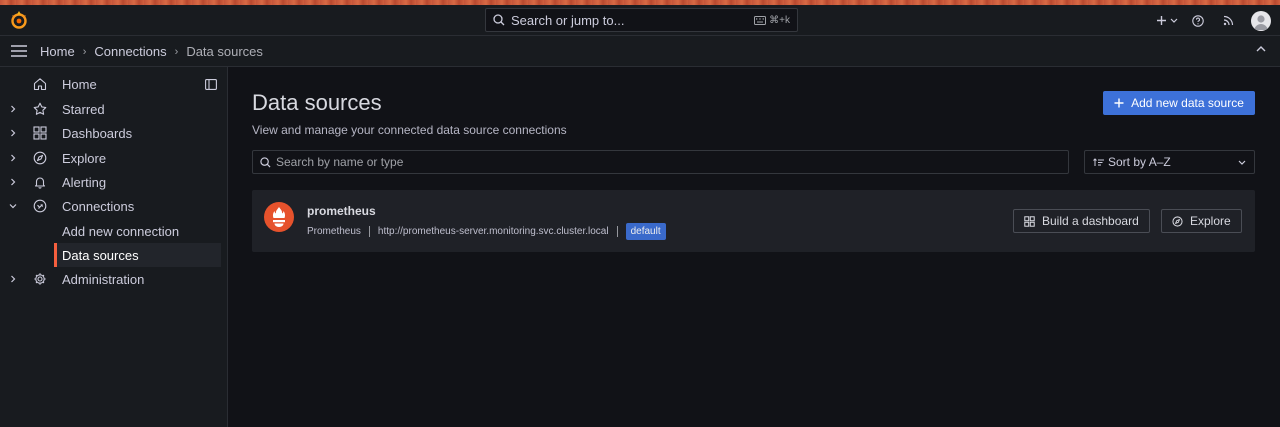 The image size is (1280, 427). I want to click on news-feed-button, so click(1228, 21).